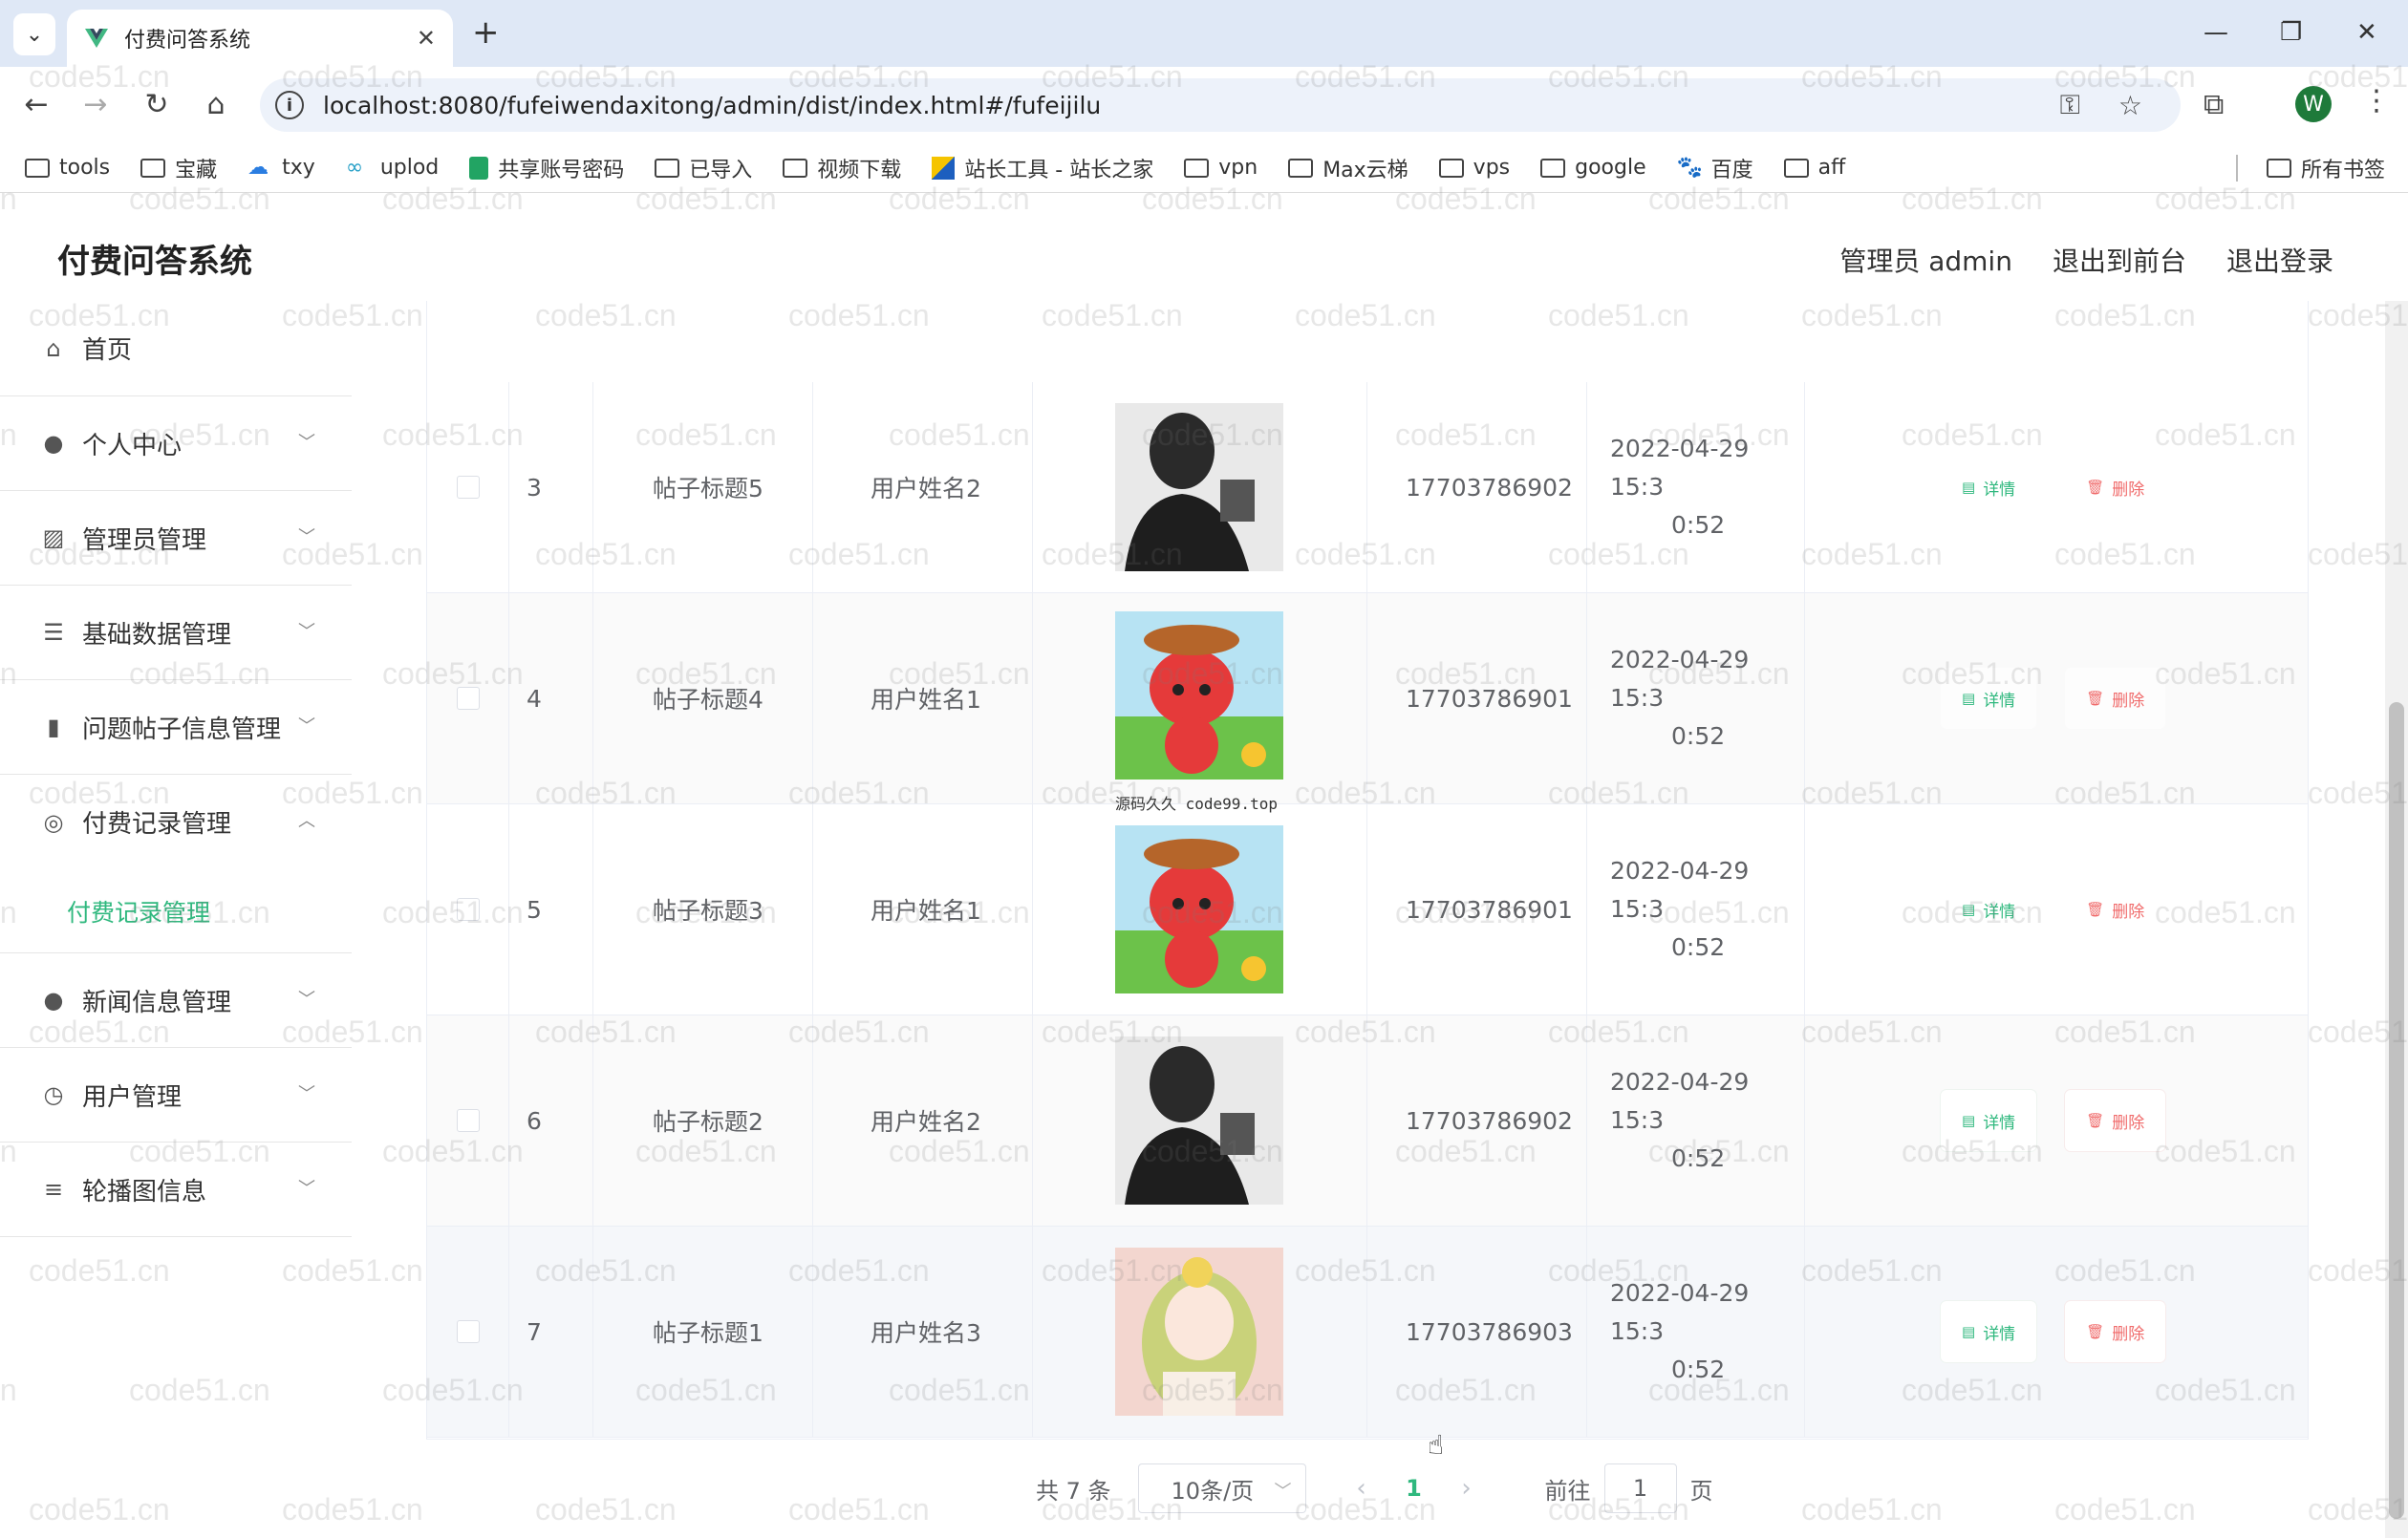 Image resolution: width=2408 pixels, height=1538 pixels. Describe the element at coordinates (1814, 168) in the screenshot. I see `bookmark-item: aff` at that location.